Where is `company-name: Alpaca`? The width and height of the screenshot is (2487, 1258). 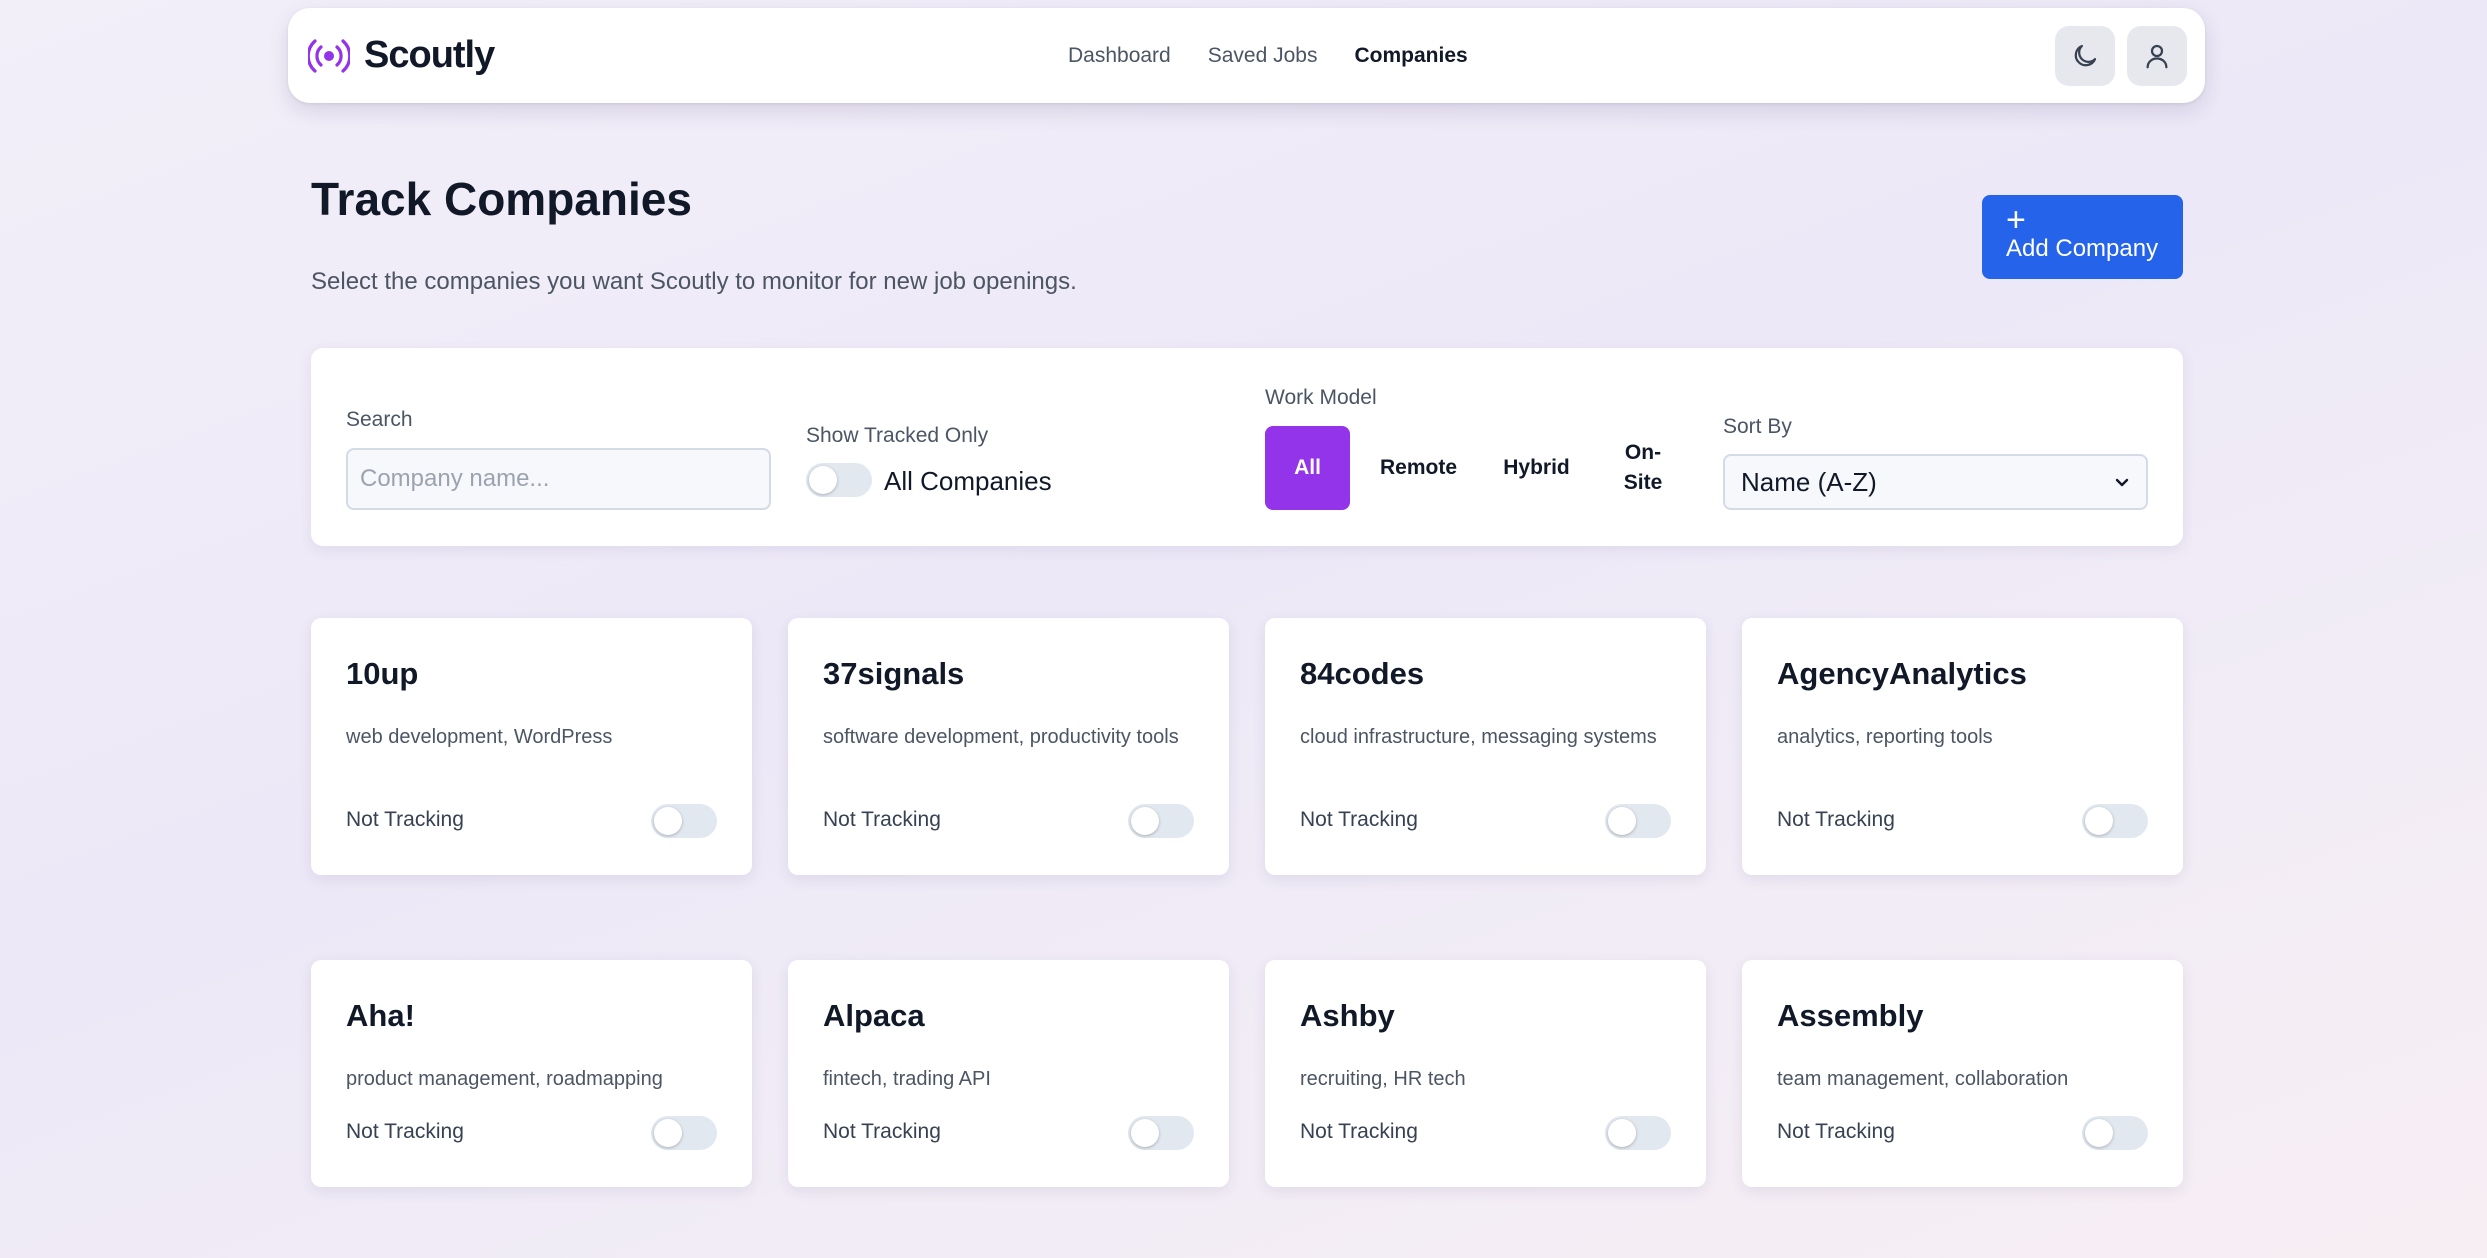
company-name: Alpaca is located at coordinates (874, 1015).